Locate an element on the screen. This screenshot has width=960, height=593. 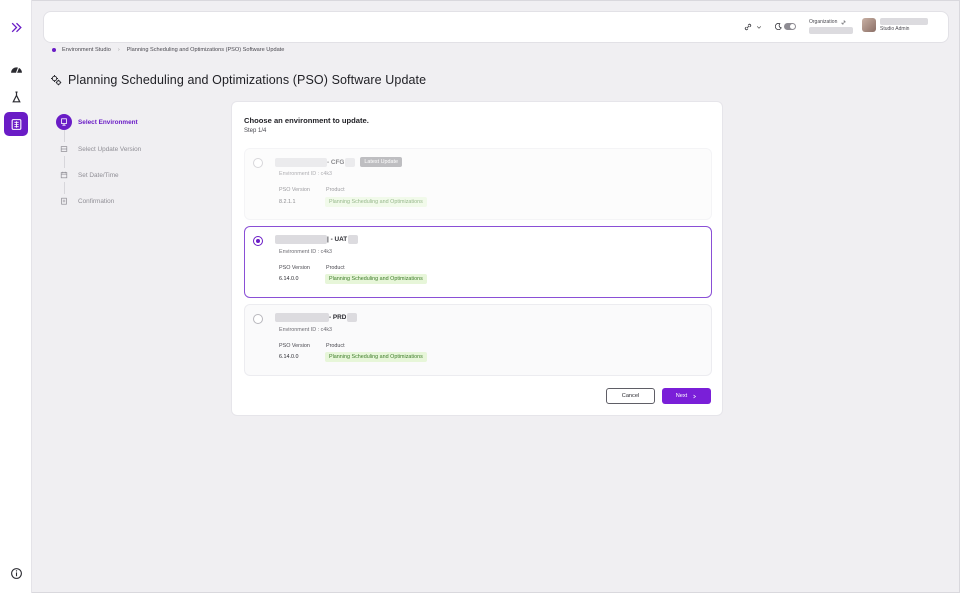
top-header: Organization Studio Admin is located at coordinates (496, 27).